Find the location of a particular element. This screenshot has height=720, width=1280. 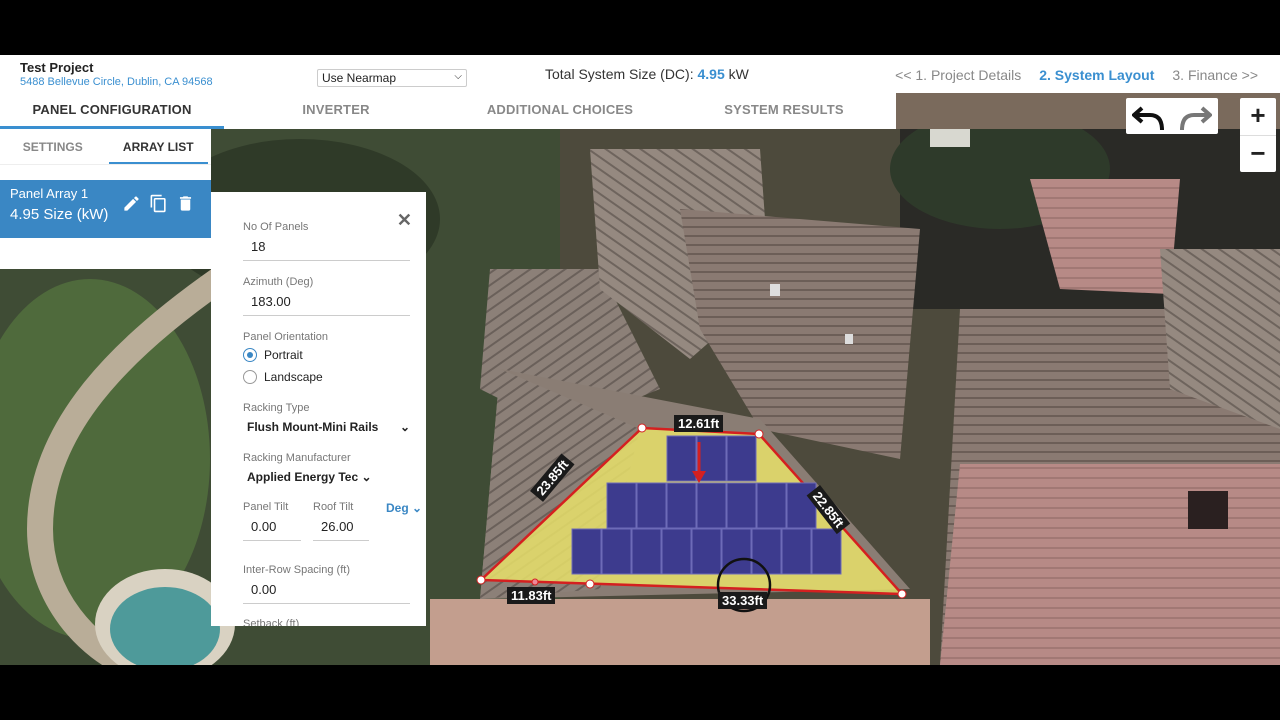

tab-additional-choices: ADDITIONAL CHOICES is located at coordinates (560, 111).